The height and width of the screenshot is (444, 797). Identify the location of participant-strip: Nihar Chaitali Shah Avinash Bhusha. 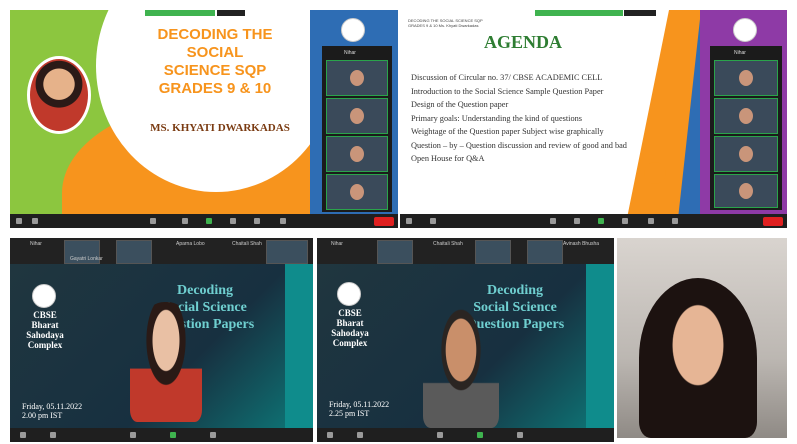
(465, 251).